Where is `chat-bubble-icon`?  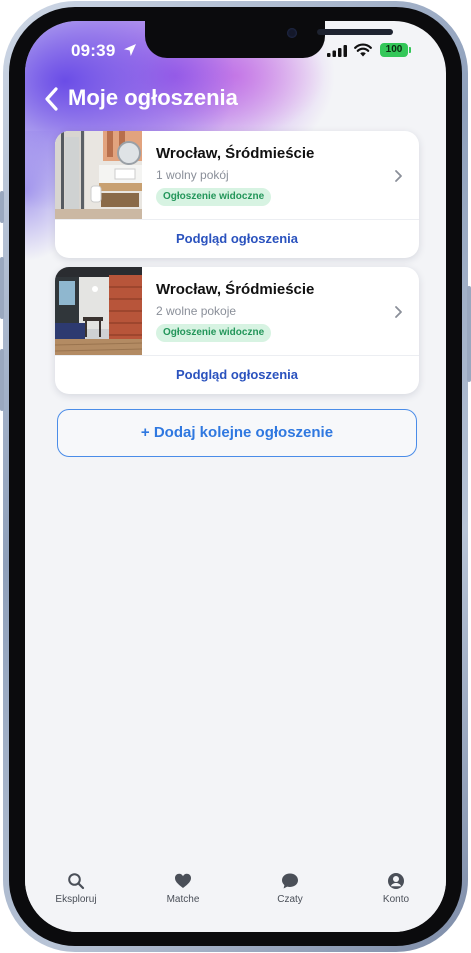
chat-bubble-icon is located at coordinates (290, 881).